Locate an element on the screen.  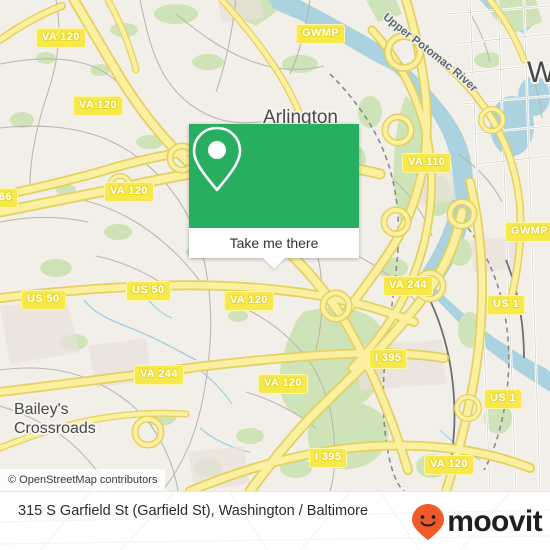
road-shield-gwmp-2: GWMP is located at coordinates (527, 232).